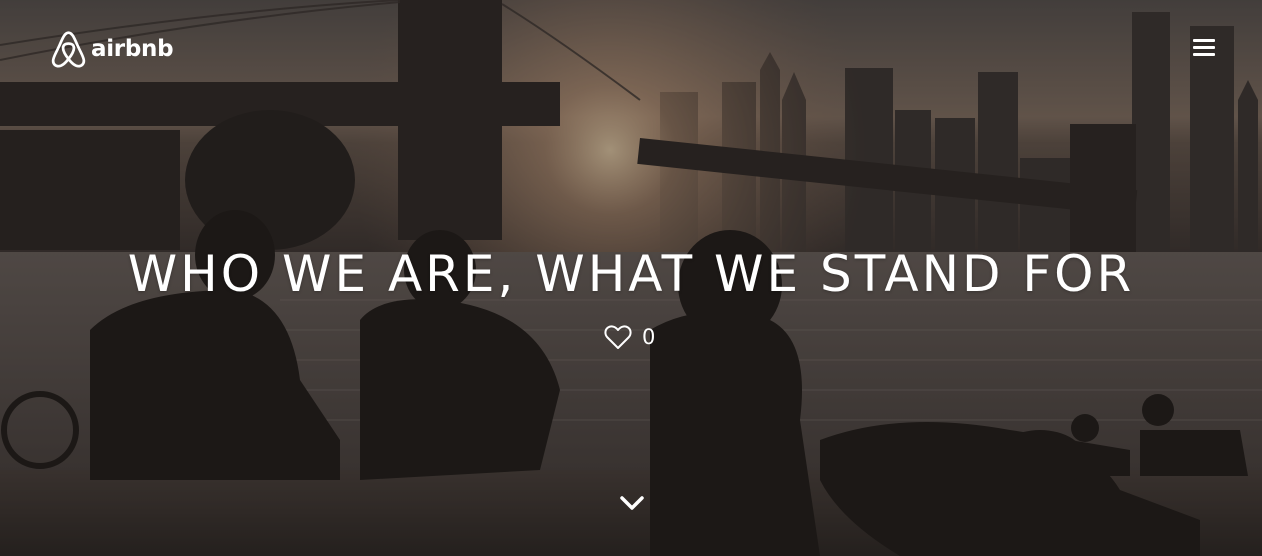 Image resolution: width=1262 pixels, height=556 pixels. I want to click on airbnb-logo-link: airbnb, so click(112, 49).